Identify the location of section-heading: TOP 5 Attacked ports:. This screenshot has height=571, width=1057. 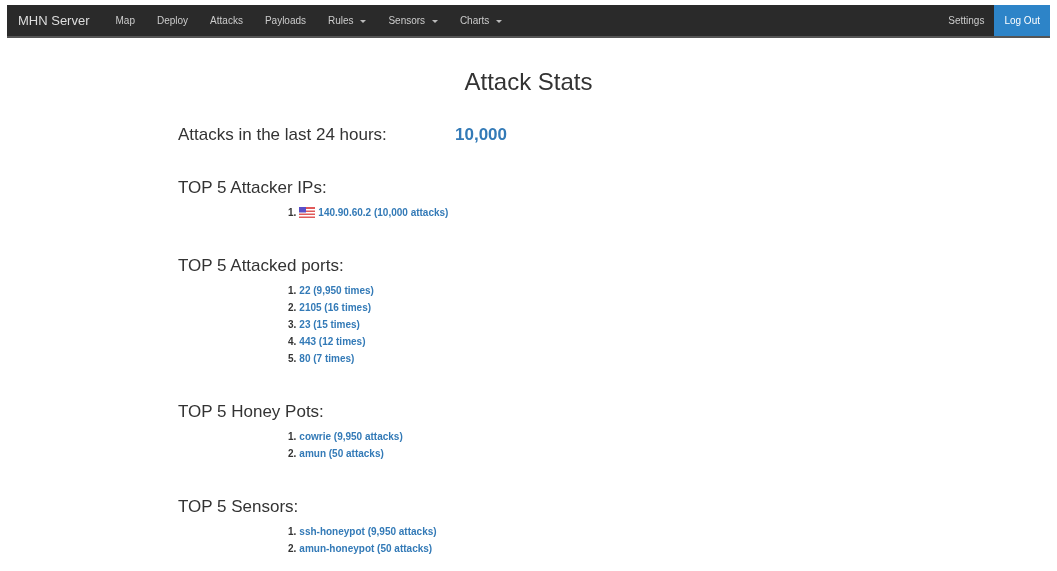
(261, 265).